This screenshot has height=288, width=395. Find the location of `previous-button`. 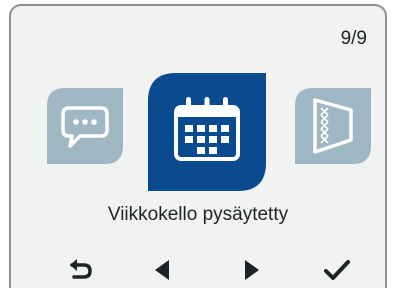

previous-button is located at coordinates (162, 270).